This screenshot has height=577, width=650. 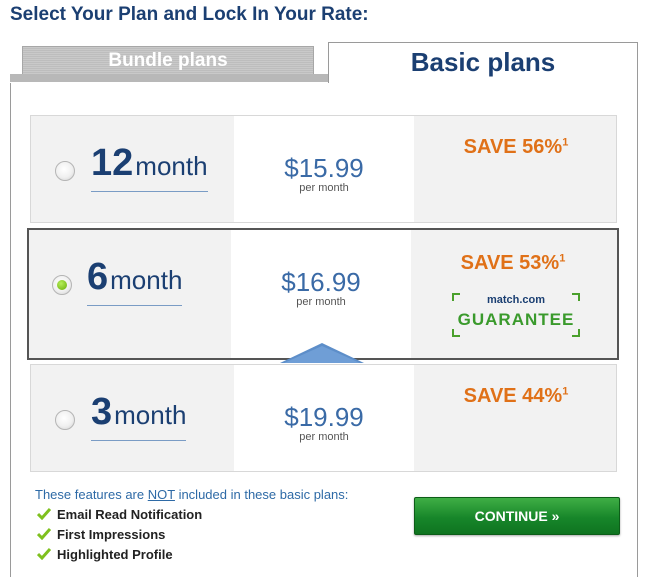 What do you see at coordinates (517, 516) in the screenshot?
I see `continue-button: CONTINUE »` at bounding box center [517, 516].